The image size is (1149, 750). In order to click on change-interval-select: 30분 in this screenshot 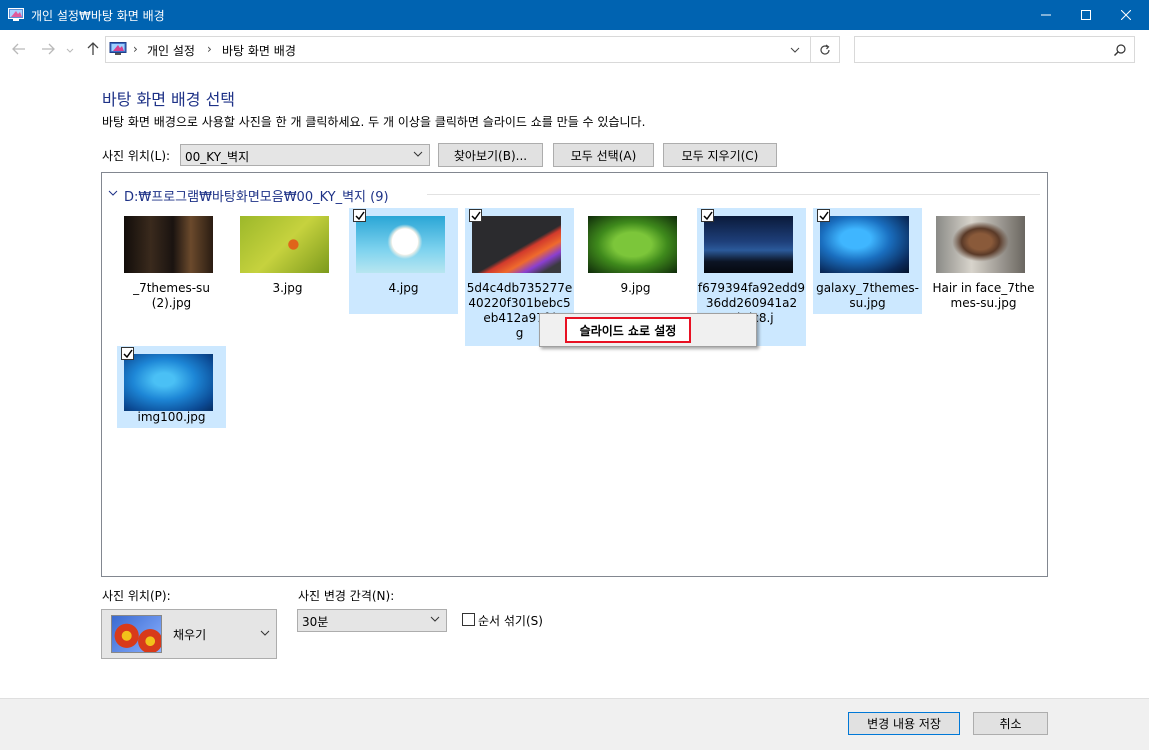, I will do `click(372, 620)`.